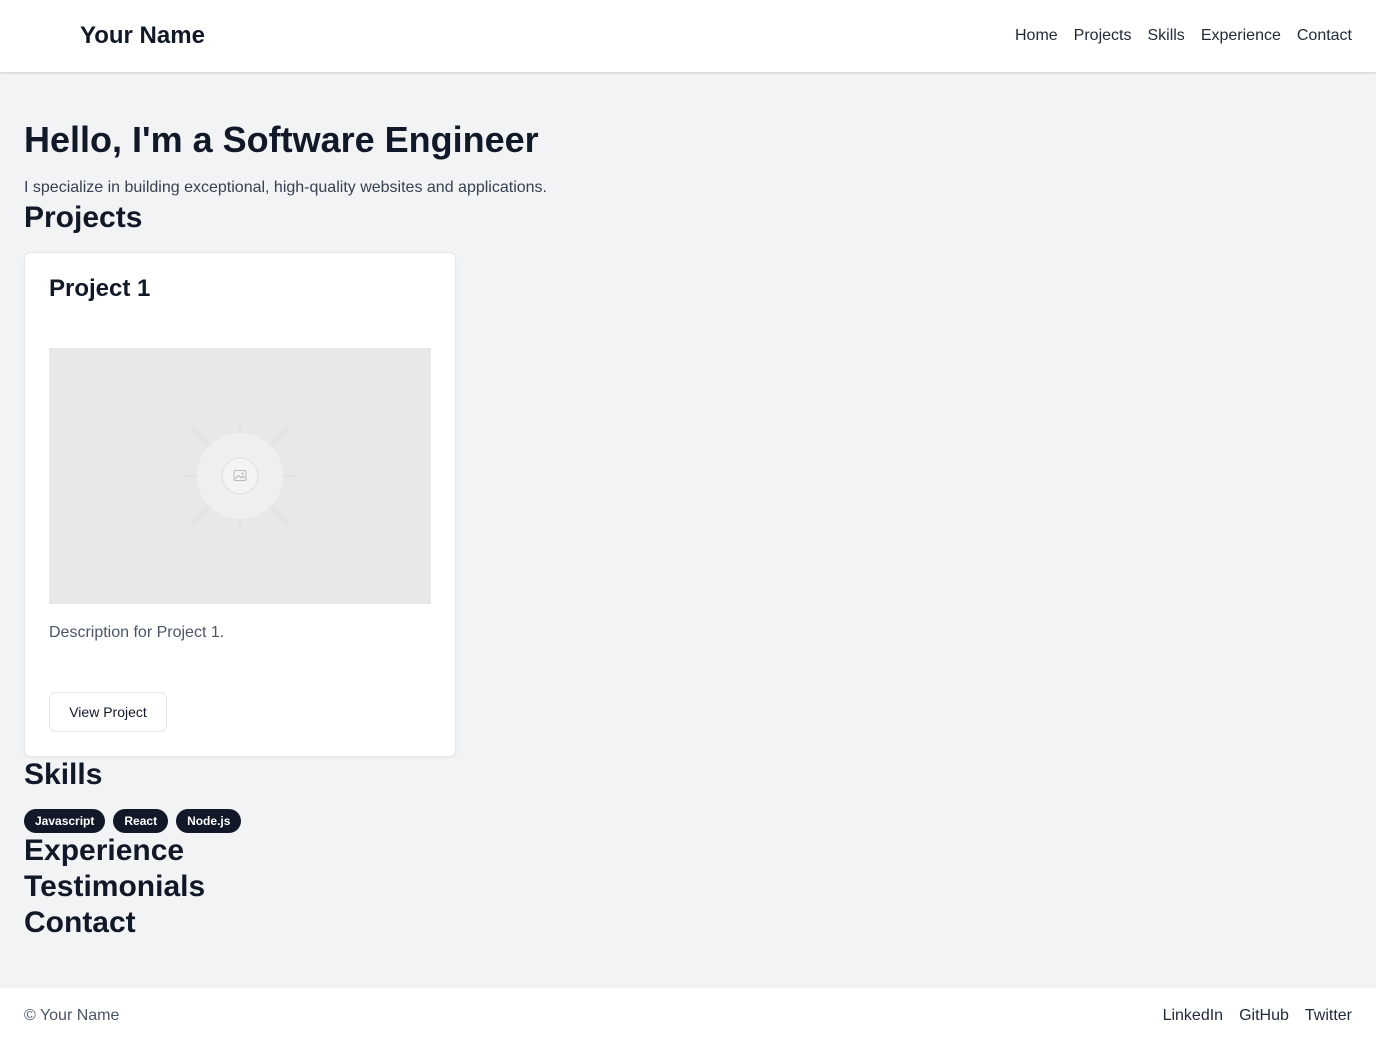 Image resolution: width=1376 pixels, height=1044 pixels. I want to click on main-nav: Home Projects Skills Experience Contact, so click(1183, 36).